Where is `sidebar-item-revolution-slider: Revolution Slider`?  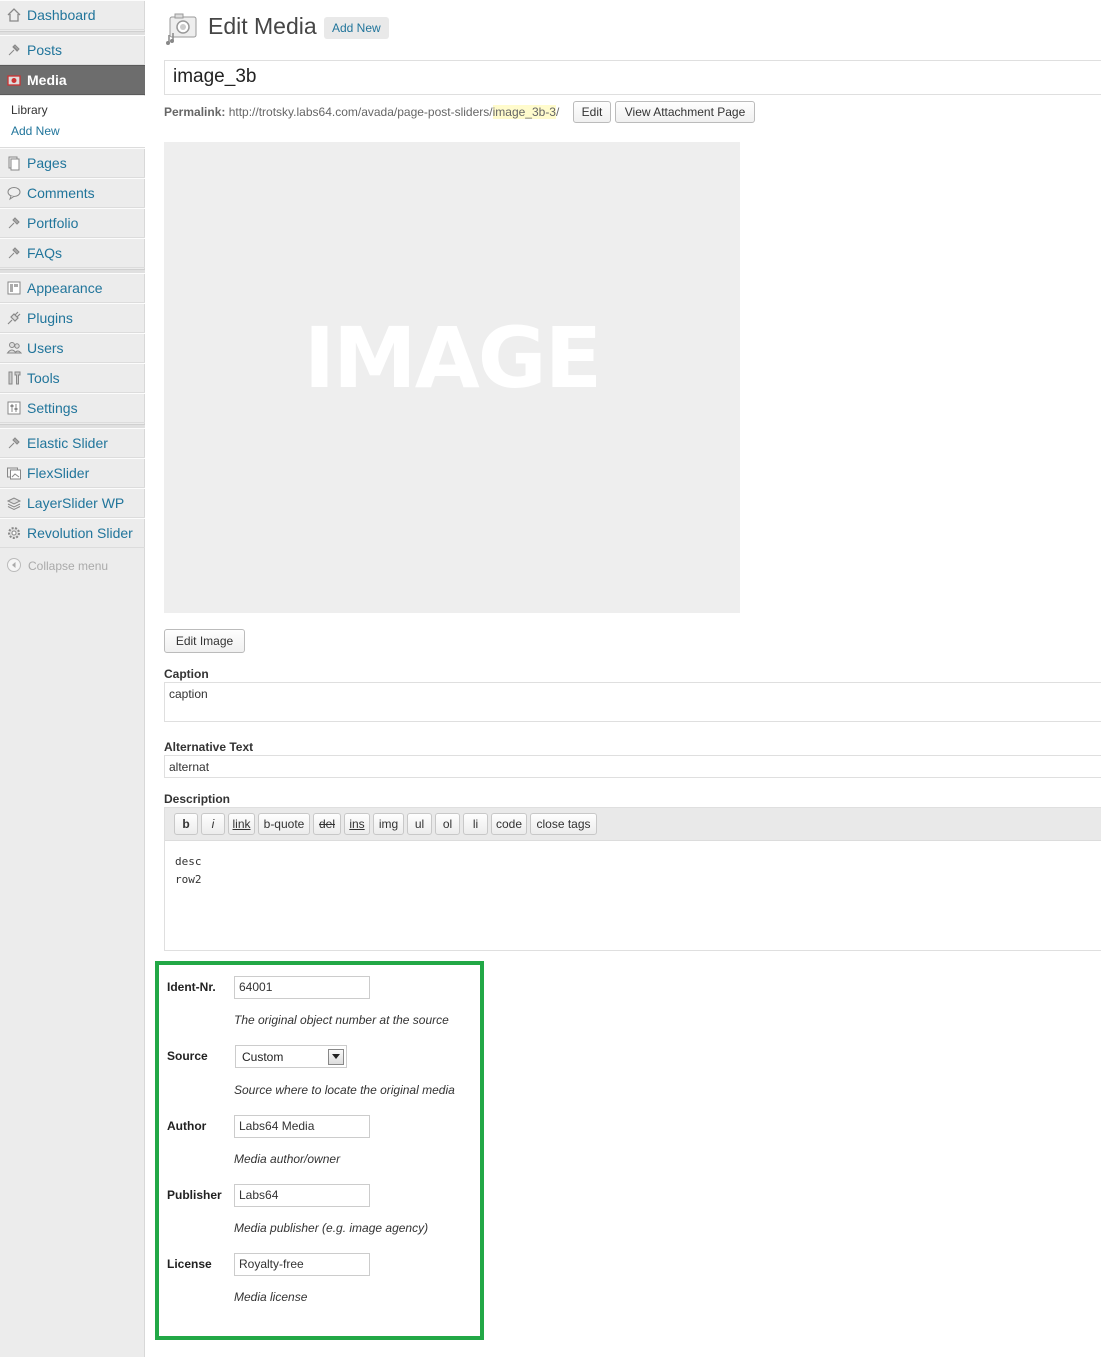
sidebar-item-revolution-slider: Revolution Slider is located at coordinates (72, 533).